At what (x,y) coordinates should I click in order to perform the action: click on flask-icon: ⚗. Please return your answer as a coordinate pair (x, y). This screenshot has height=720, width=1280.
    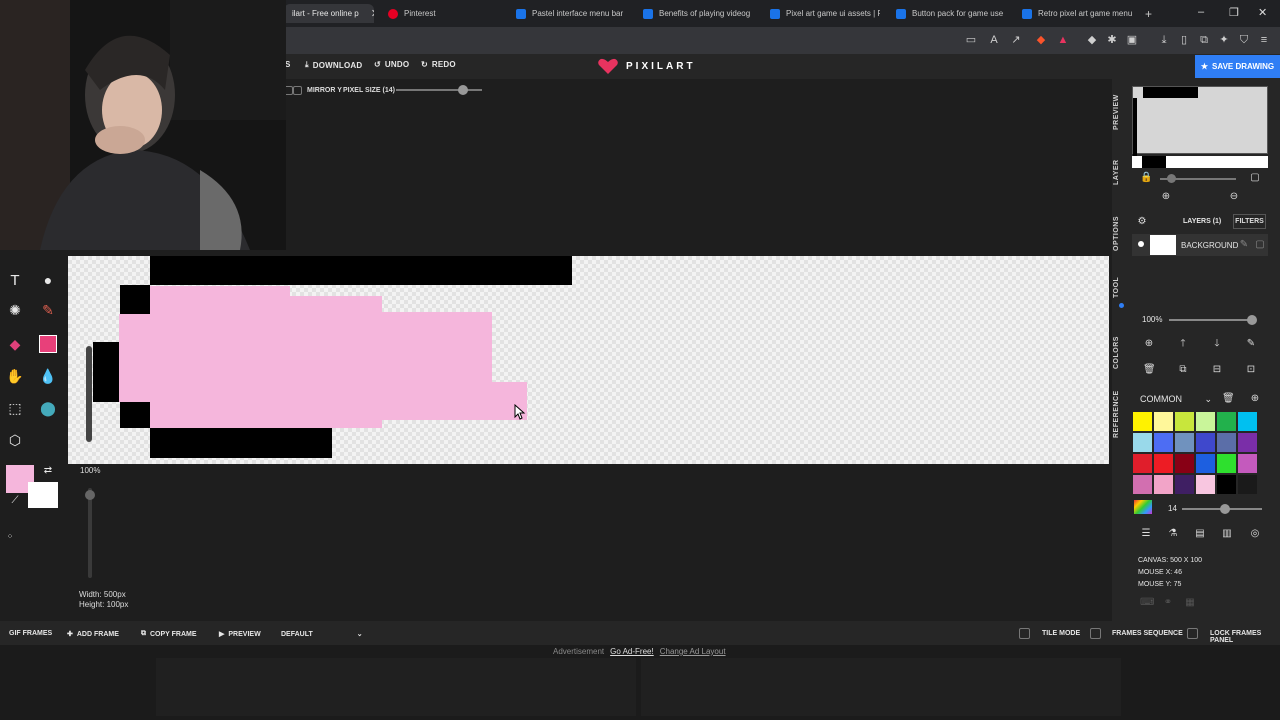
    Looking at the image, I should click on (1173, 534).